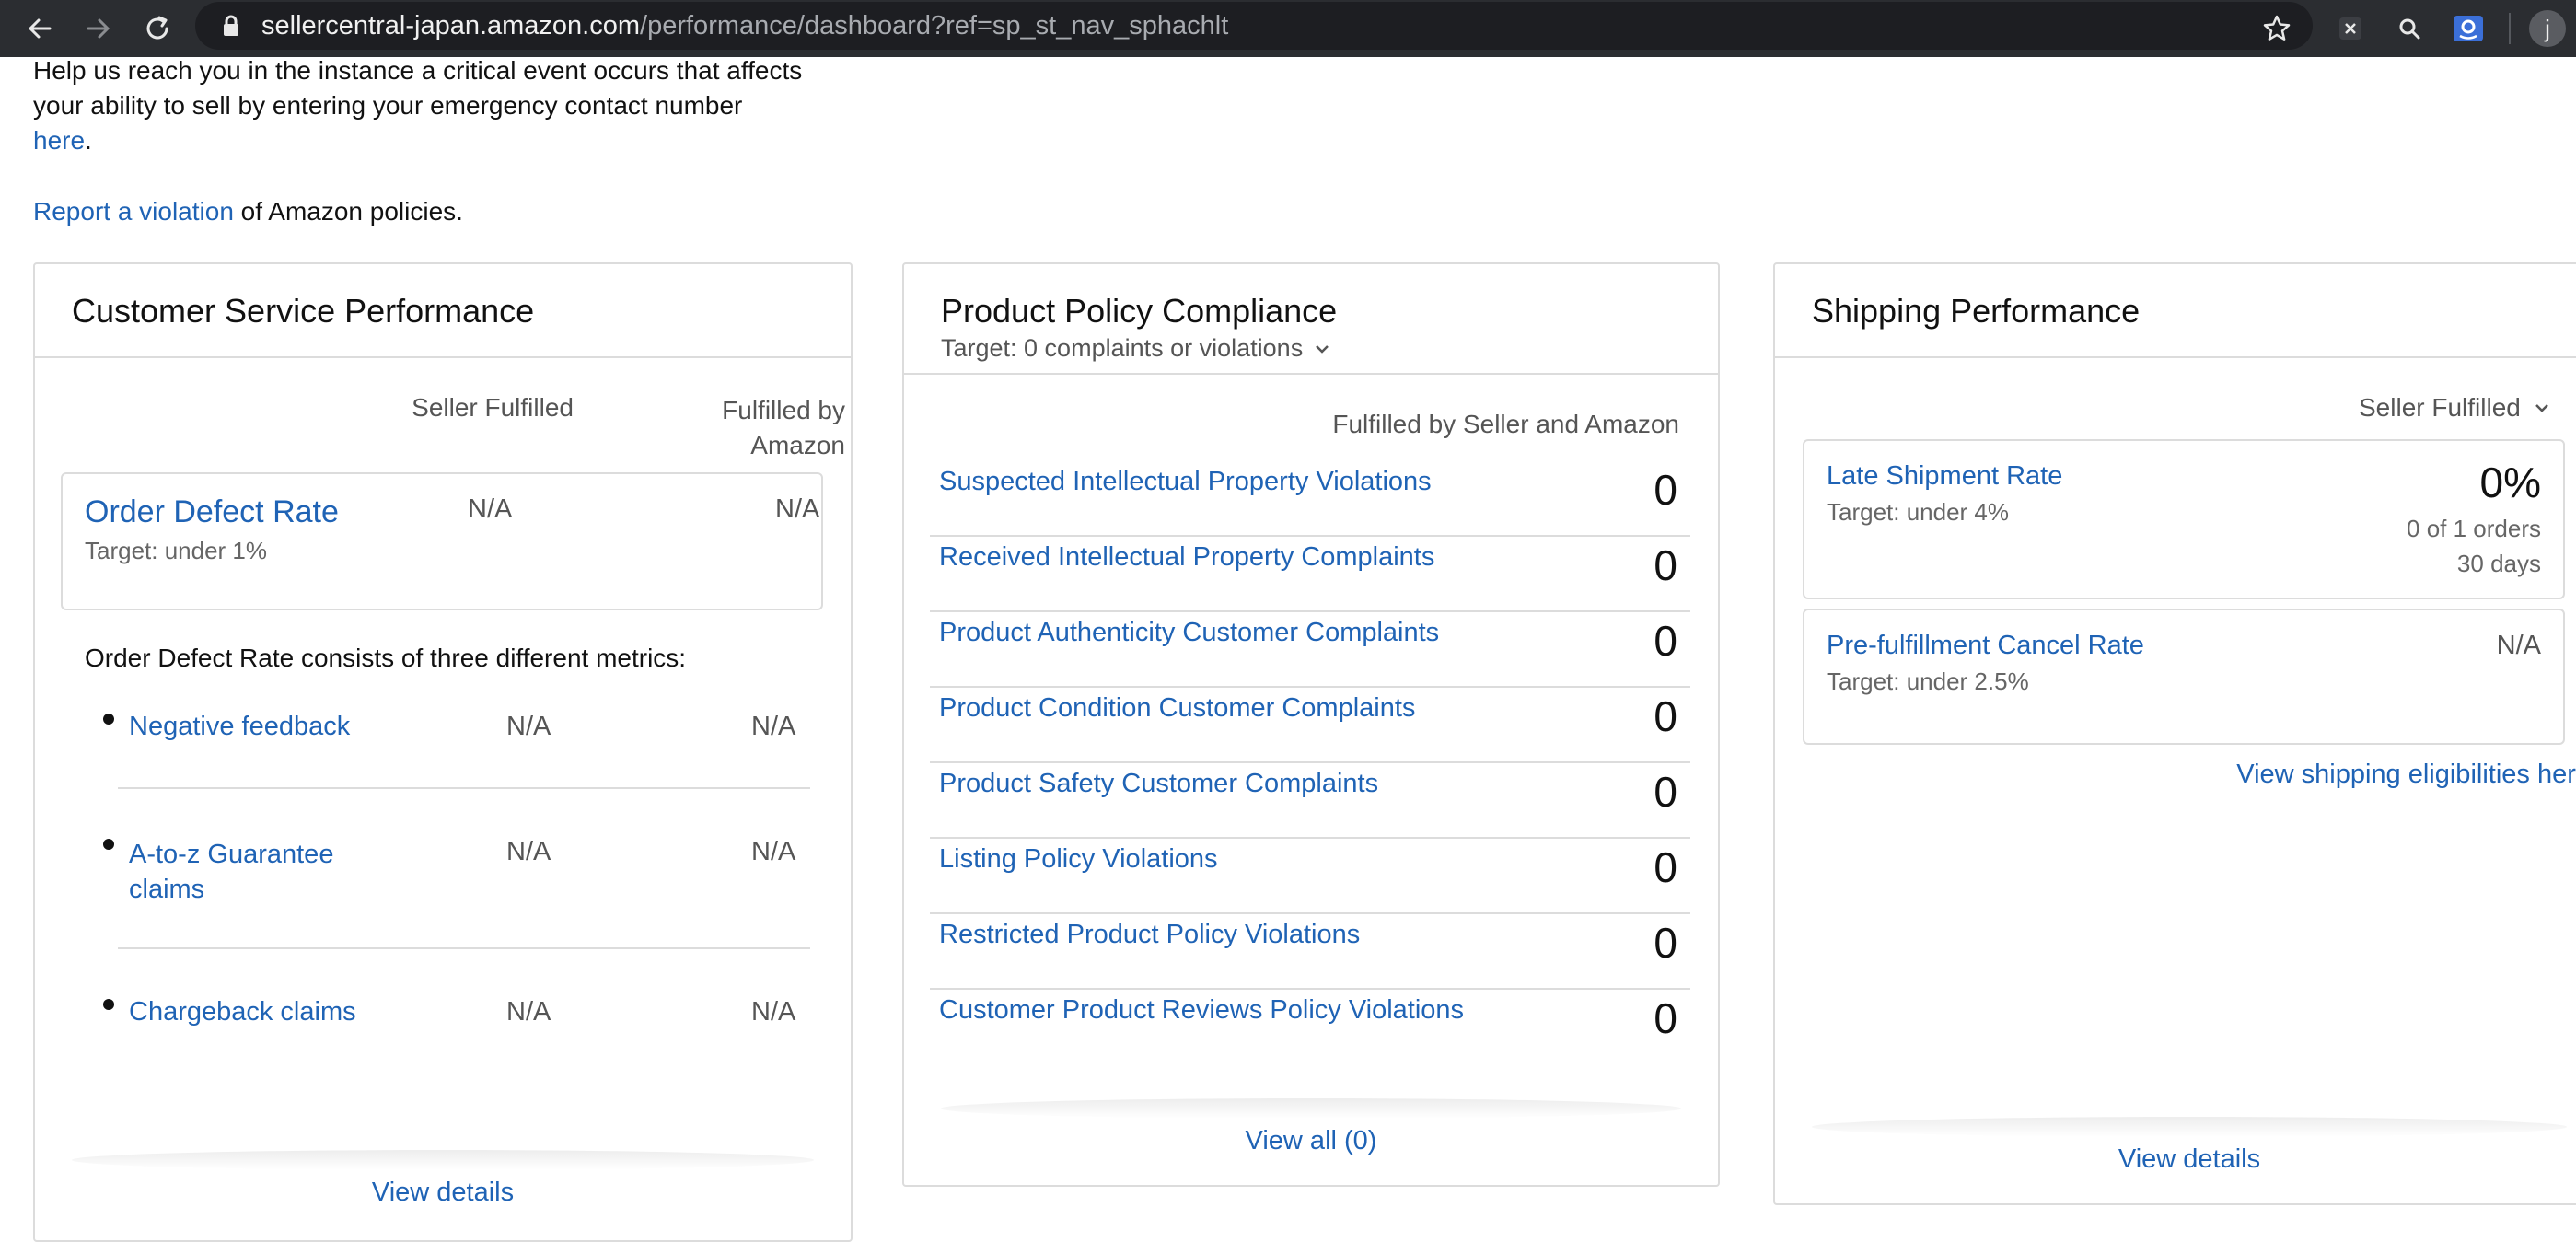 The image size is (2576, 1242). I want to click on late-shipment-orders: 0 of 1 orders, so click(2474, 528).